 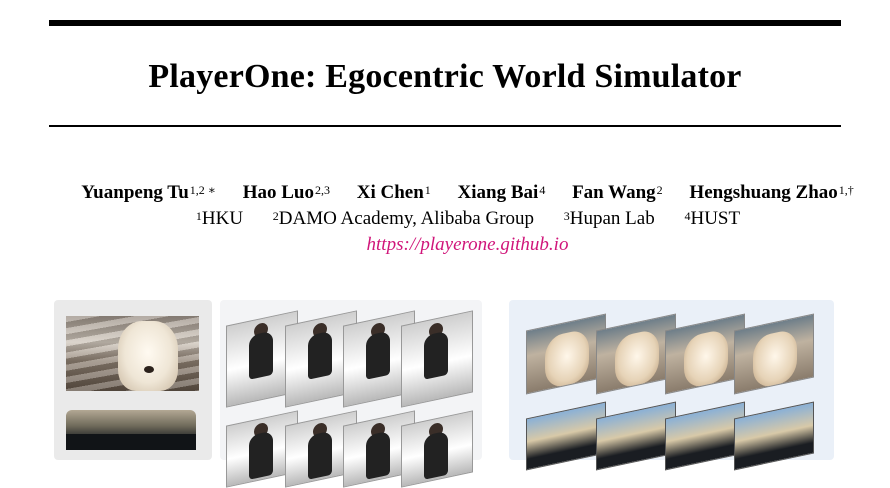 I want to click on author-3: Xi Chen1, so click(x=394, y=193).